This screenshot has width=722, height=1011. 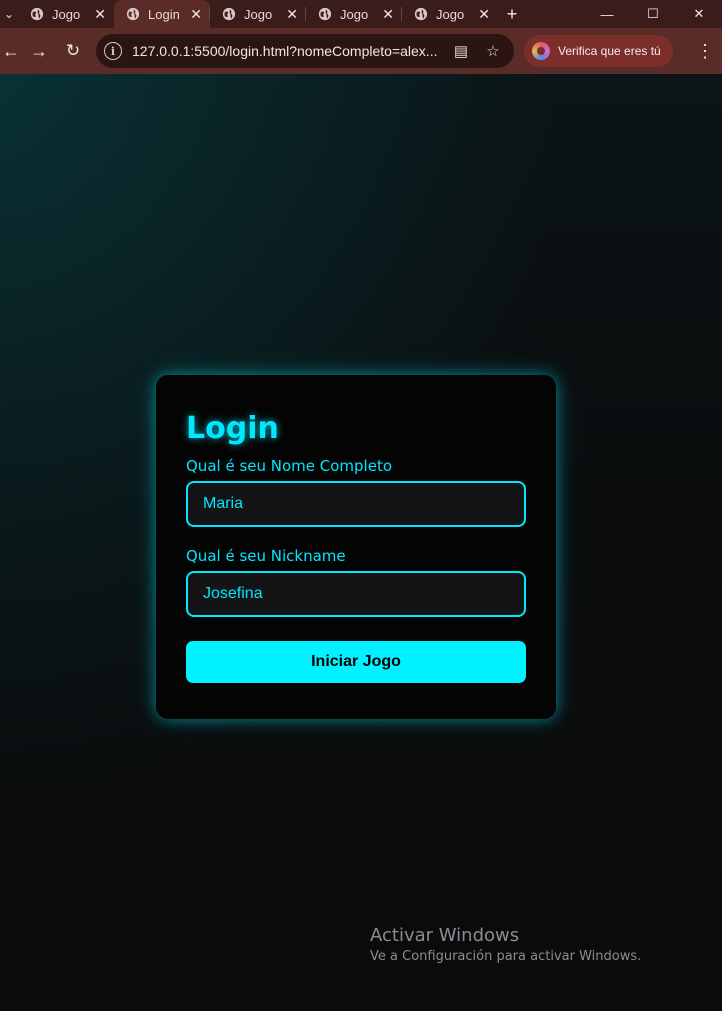 I want to click on tab-jogo-1: Jogo ✕, so click(x=66, y=14).